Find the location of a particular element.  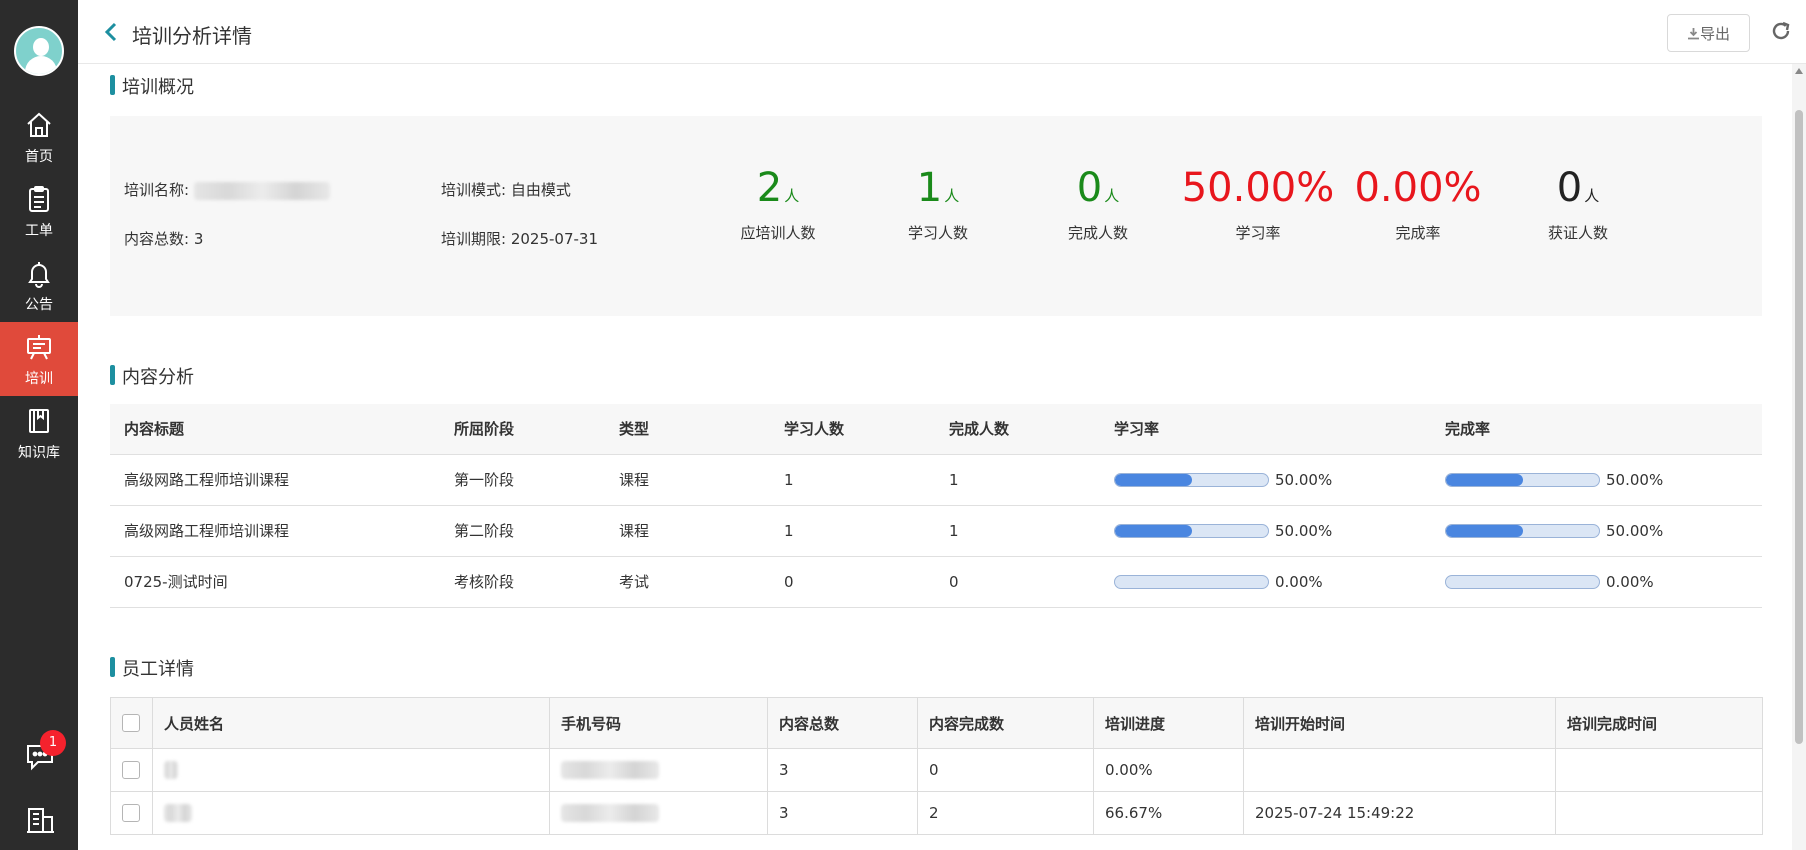

cell-progress: 0.00% is located at coordinates (1168, 770).